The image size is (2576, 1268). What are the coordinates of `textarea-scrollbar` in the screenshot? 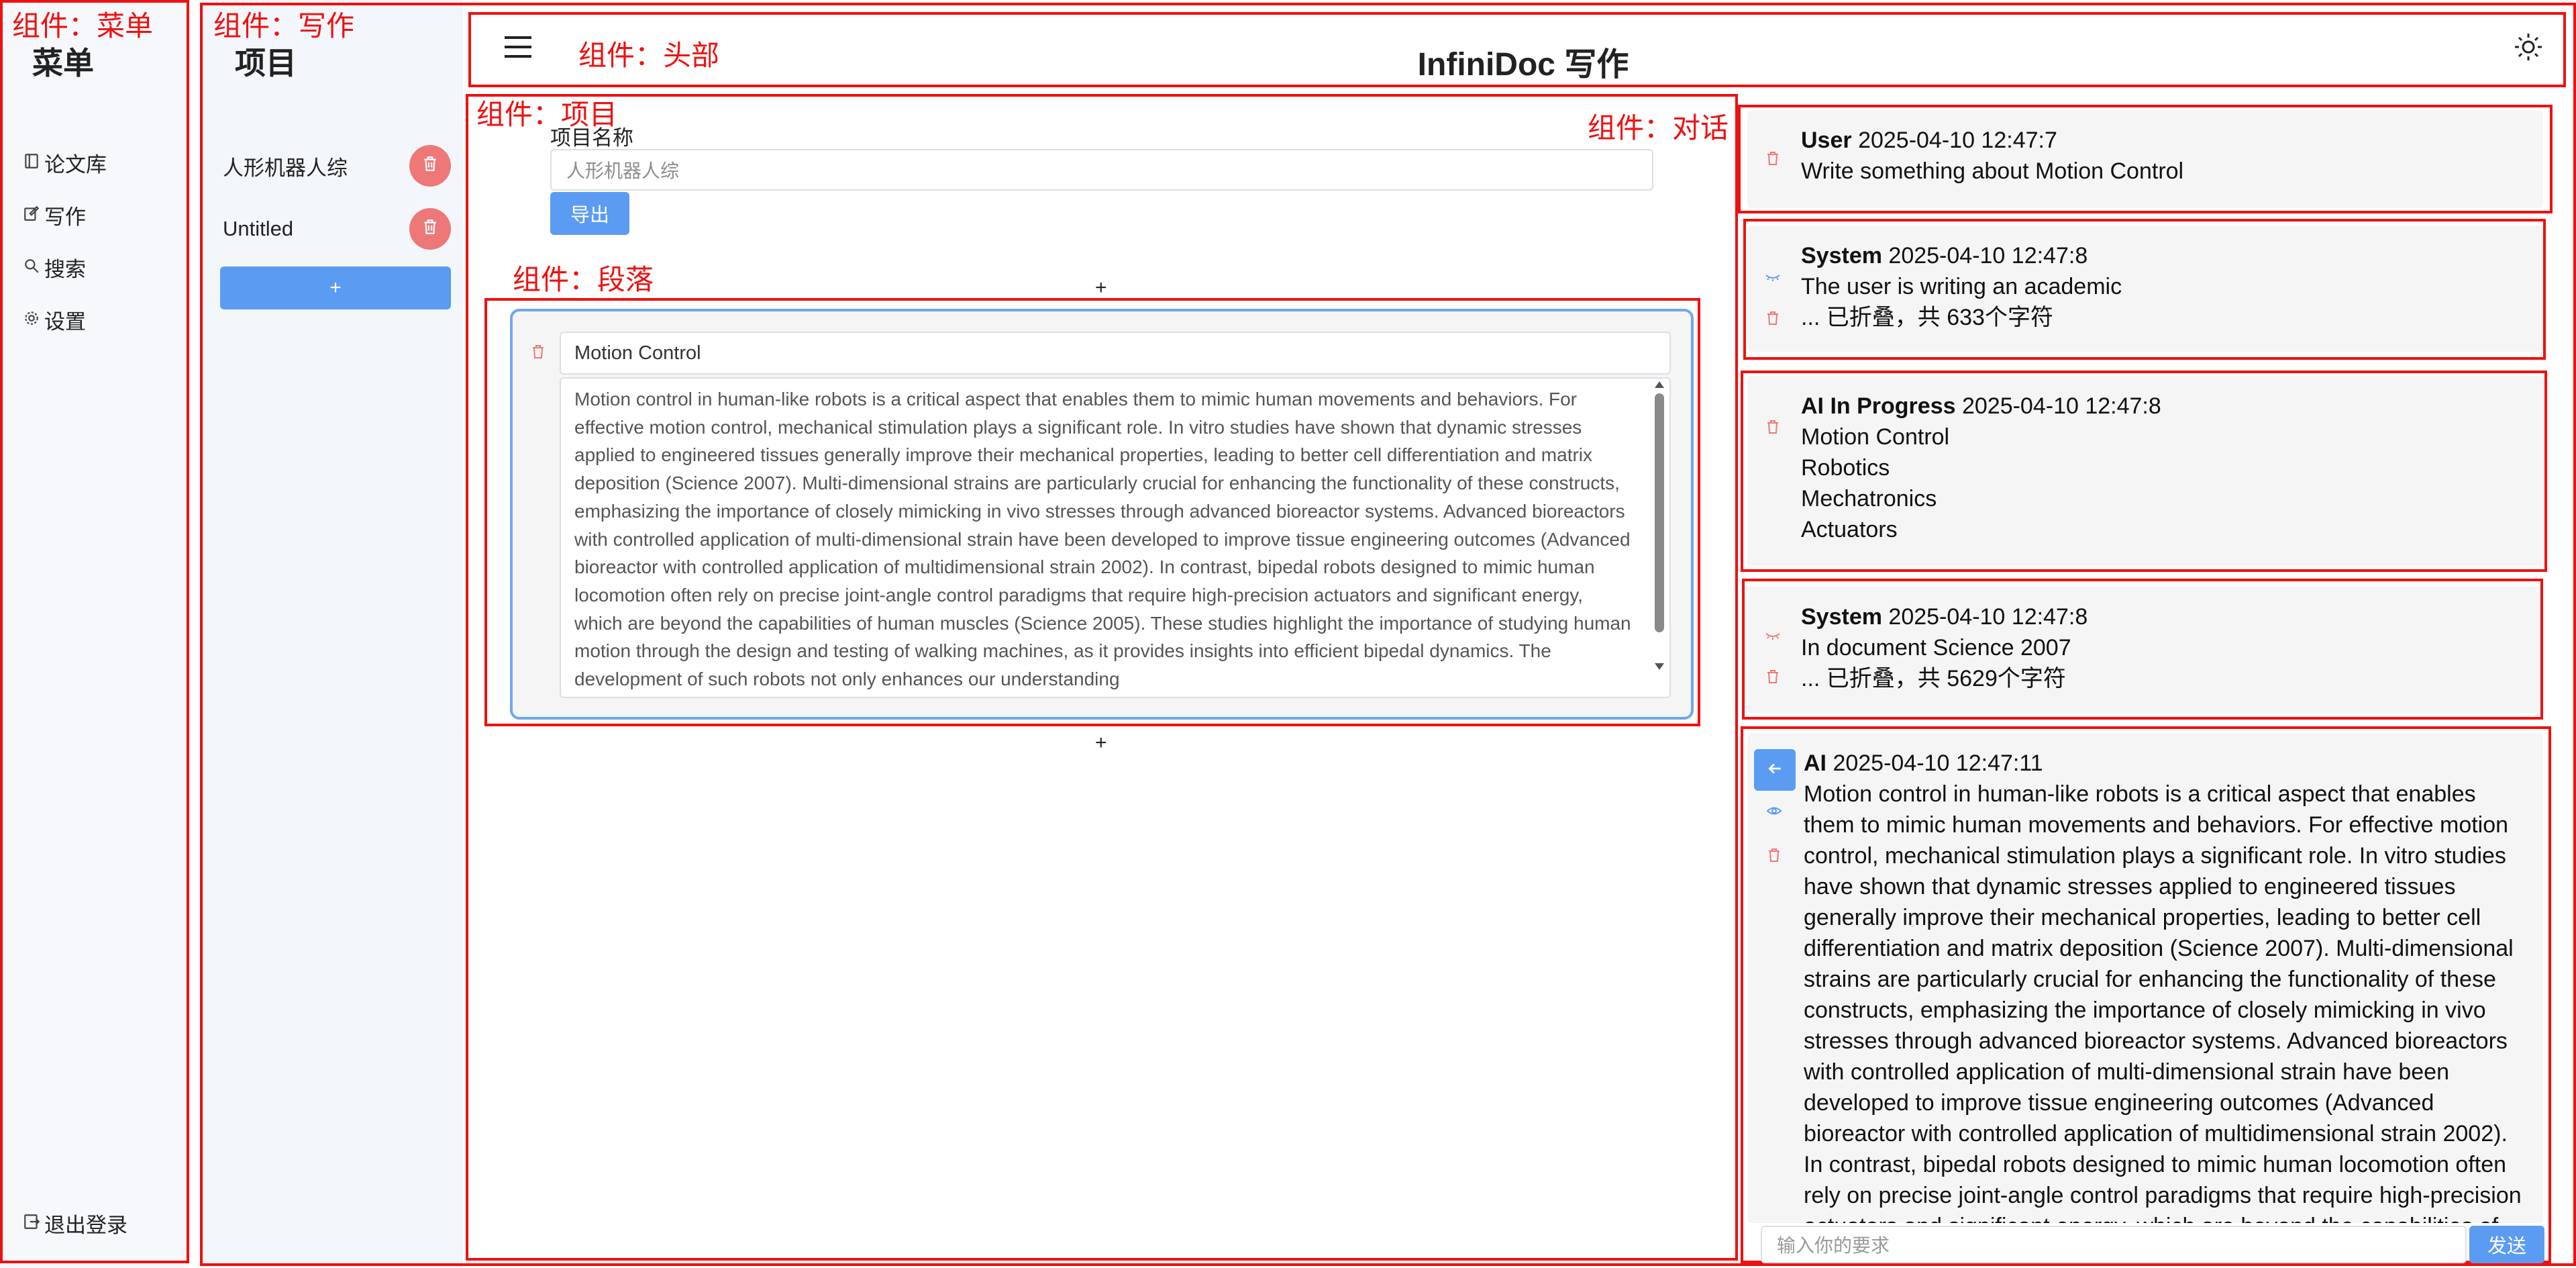 It's located at (1659, 512).